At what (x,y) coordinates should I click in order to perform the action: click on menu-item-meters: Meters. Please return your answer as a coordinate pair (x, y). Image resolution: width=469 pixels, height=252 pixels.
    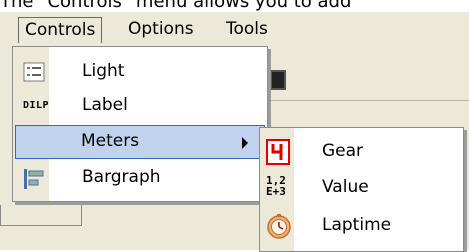
    Looking at the image, I should click on (140, 142).